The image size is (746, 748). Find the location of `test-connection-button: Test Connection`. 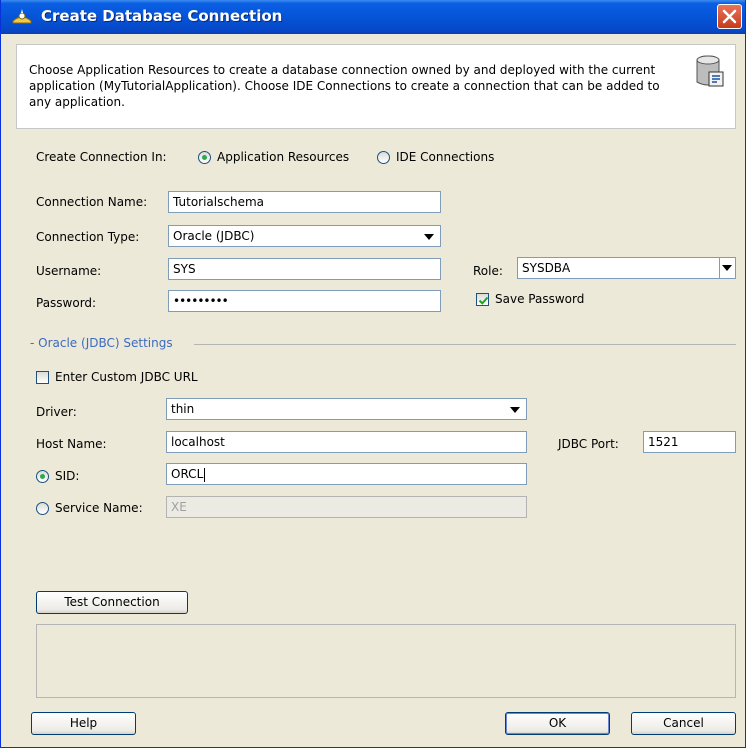

test-connection-button: Test Connection is located at coordinates (112, 602).